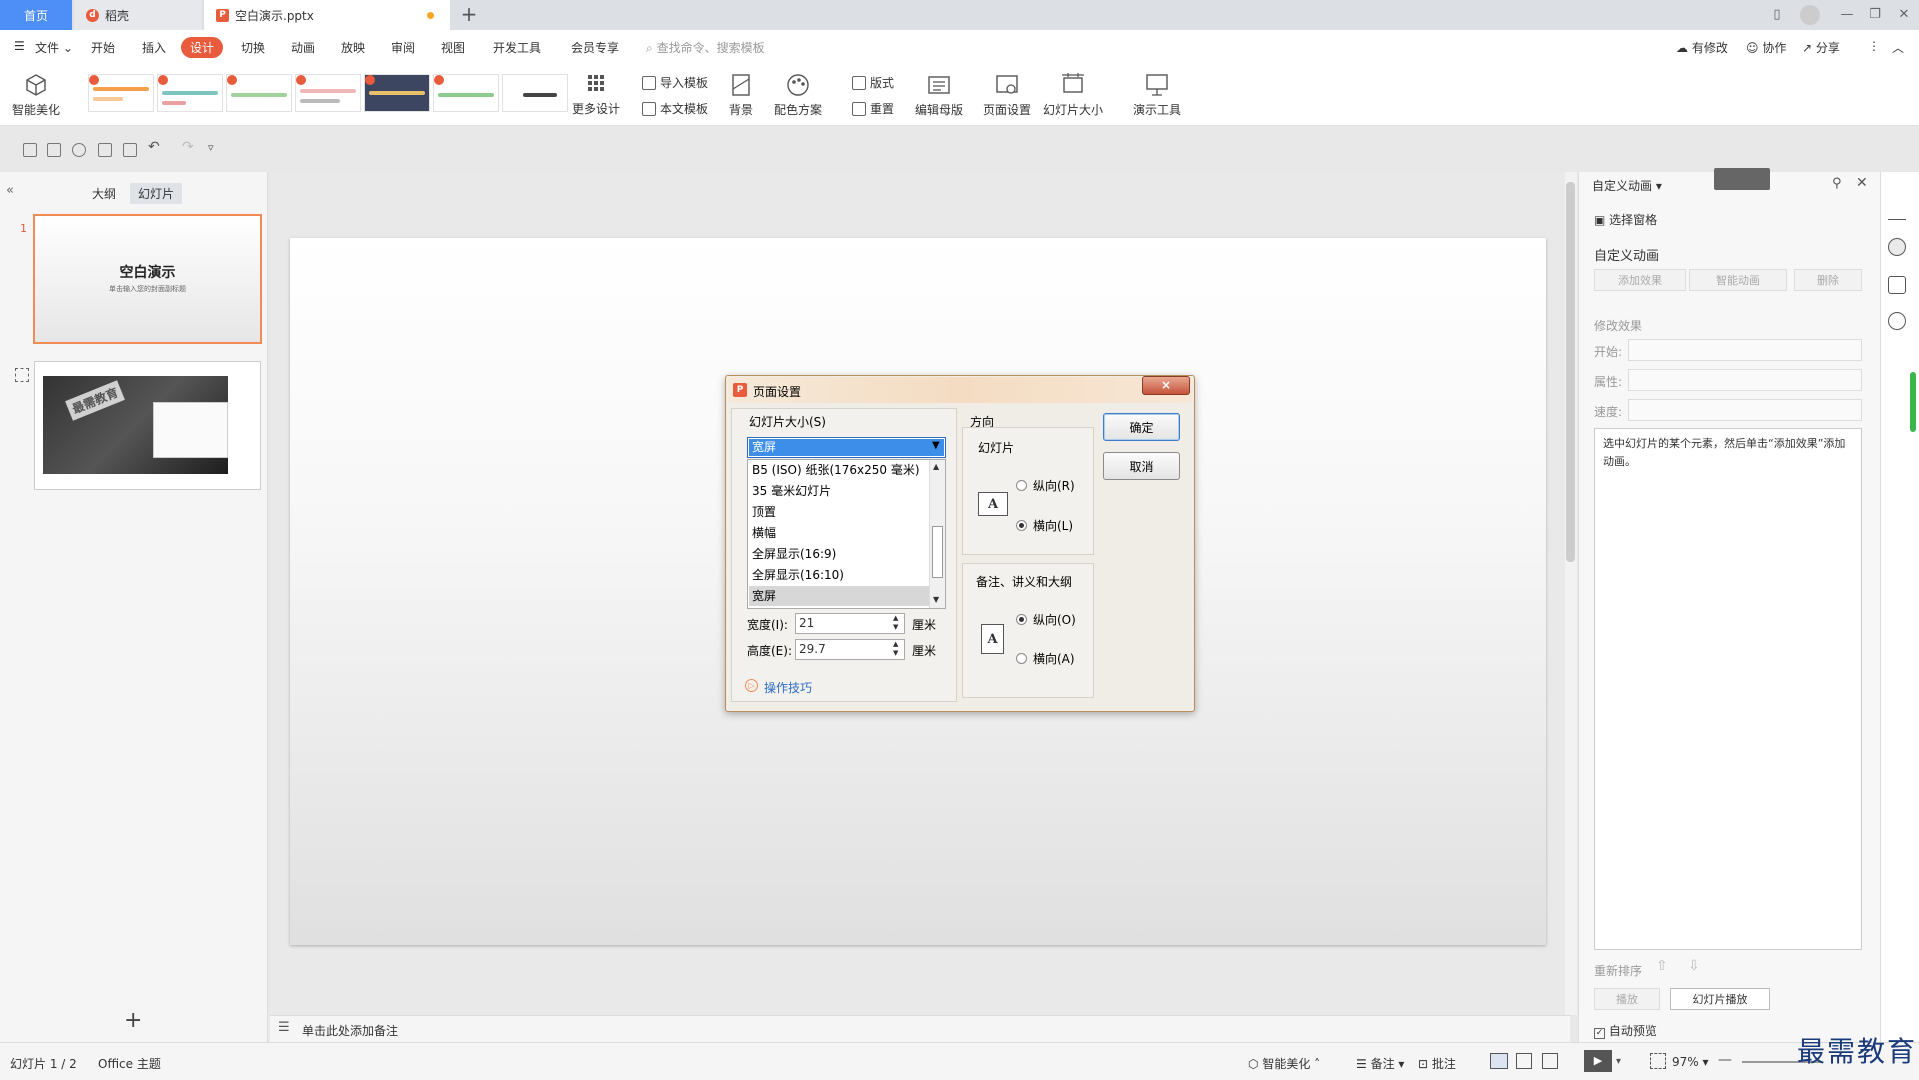 The height and width of the screenshot is (1080, 1919). I want to click on fit-window-icon, so click(1658, 1061).